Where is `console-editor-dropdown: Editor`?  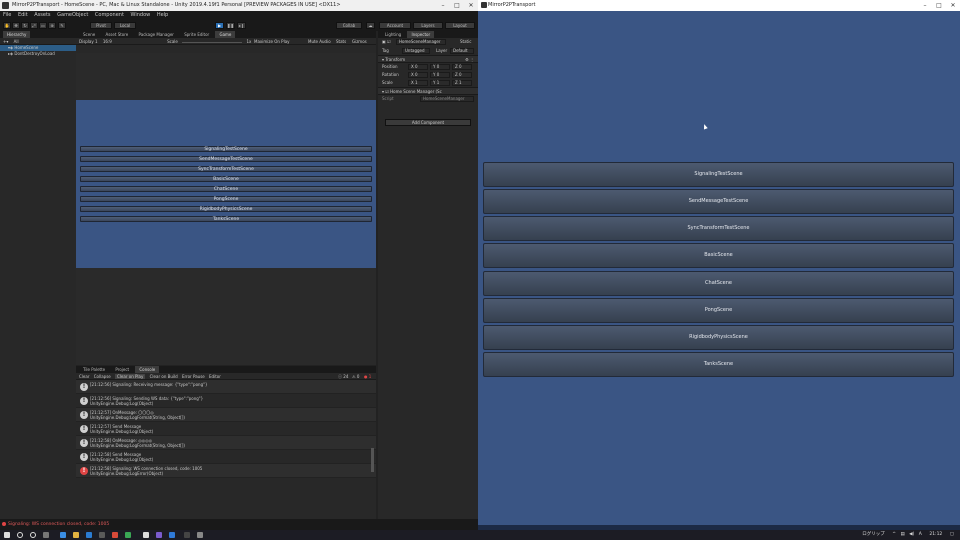 console-editor-dropdown: Editor is located at coordinates (215, 376).